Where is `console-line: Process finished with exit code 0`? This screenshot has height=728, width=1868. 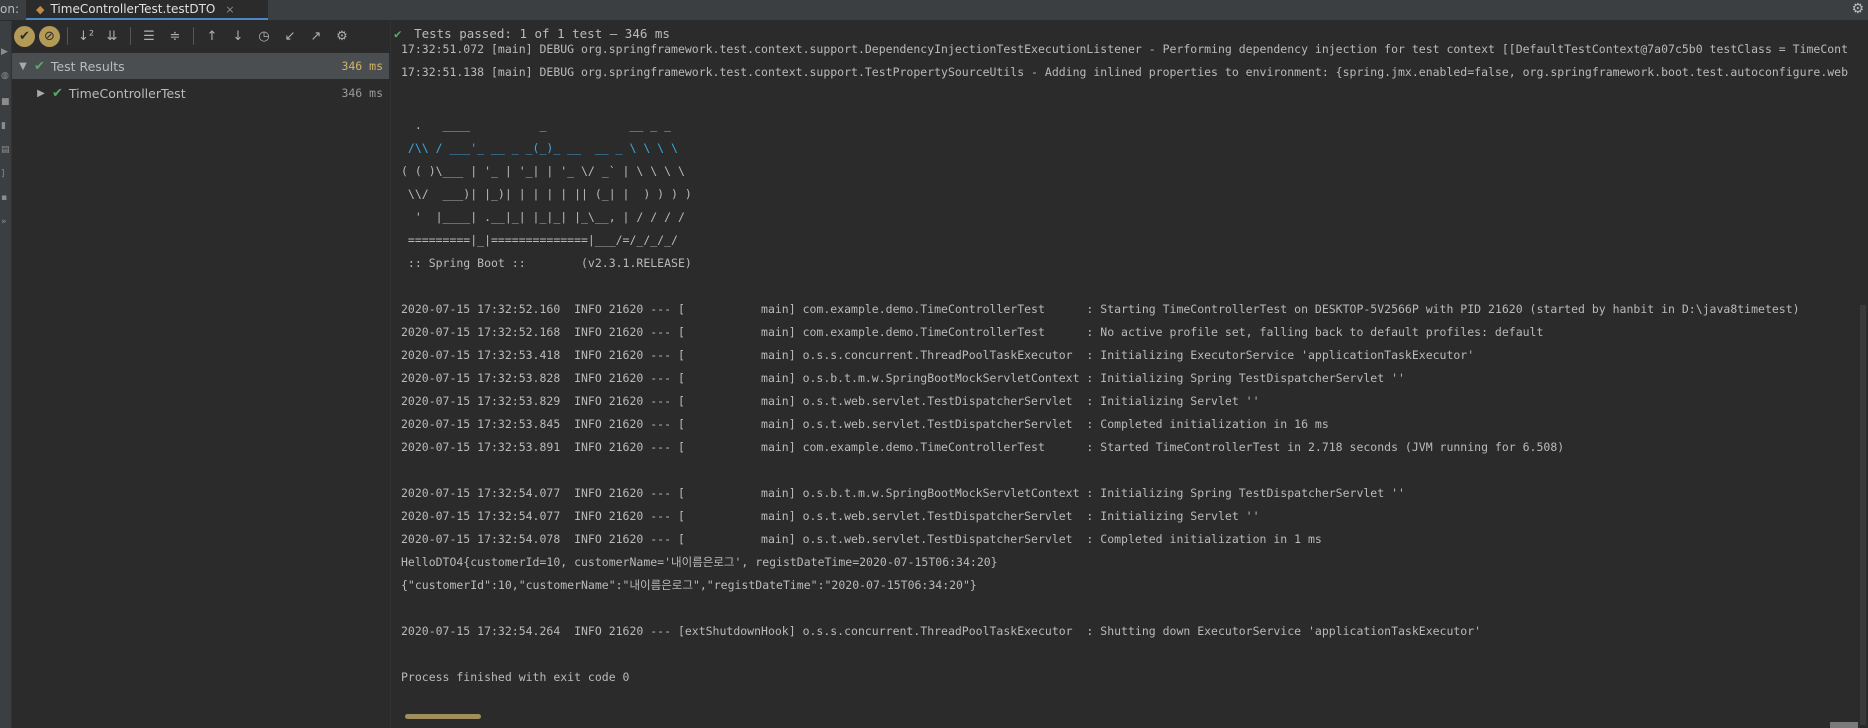
console-line: Process finished with exit code 0 is located at coordinates (515, 677).